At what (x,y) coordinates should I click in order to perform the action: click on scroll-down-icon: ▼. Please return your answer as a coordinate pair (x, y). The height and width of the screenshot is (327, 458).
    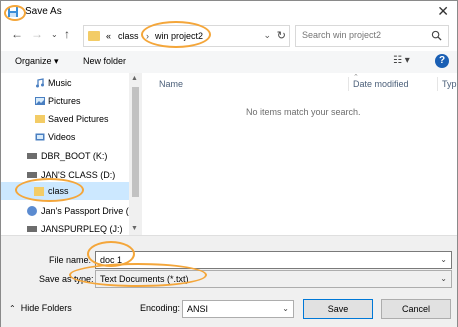
    Looking at the image, I should click on (134, 228).